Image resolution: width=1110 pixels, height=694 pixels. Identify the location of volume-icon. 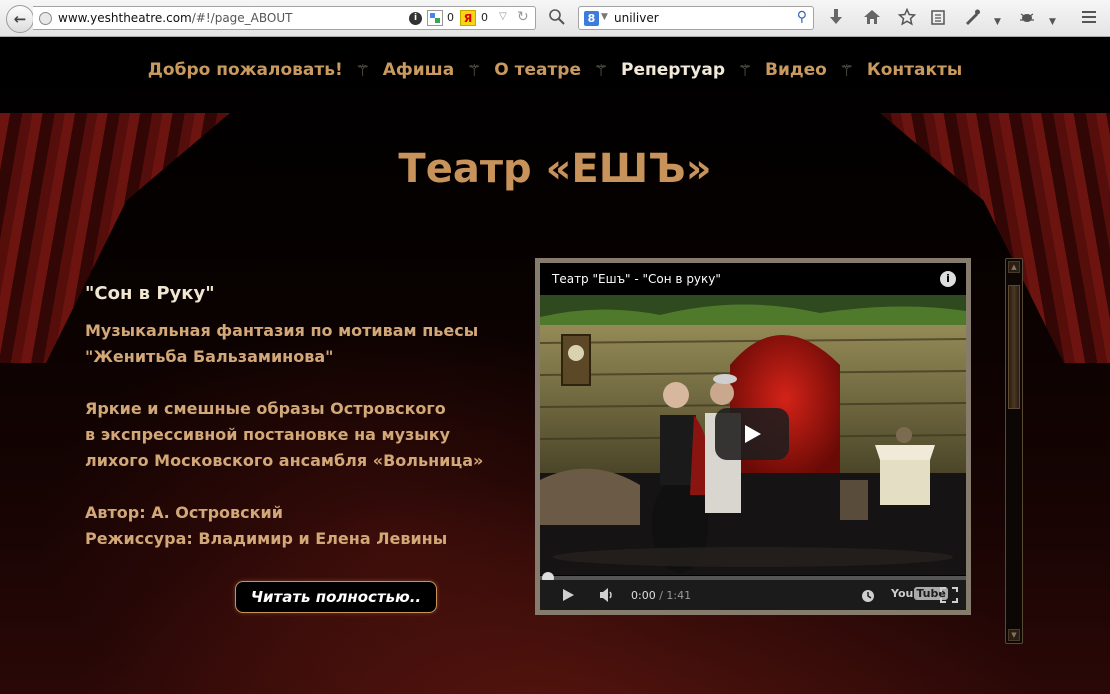
(607, 597).